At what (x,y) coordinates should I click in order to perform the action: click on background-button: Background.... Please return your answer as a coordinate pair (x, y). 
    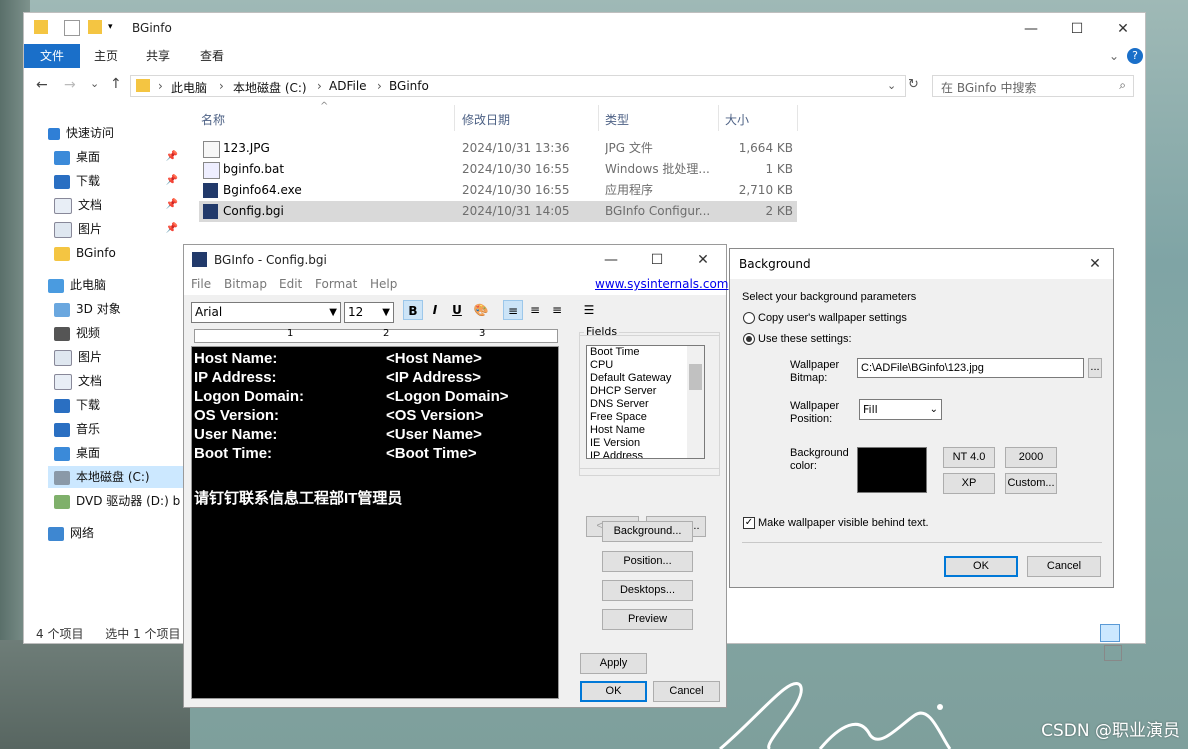
    Looking at the image, I should click on (647, 531).